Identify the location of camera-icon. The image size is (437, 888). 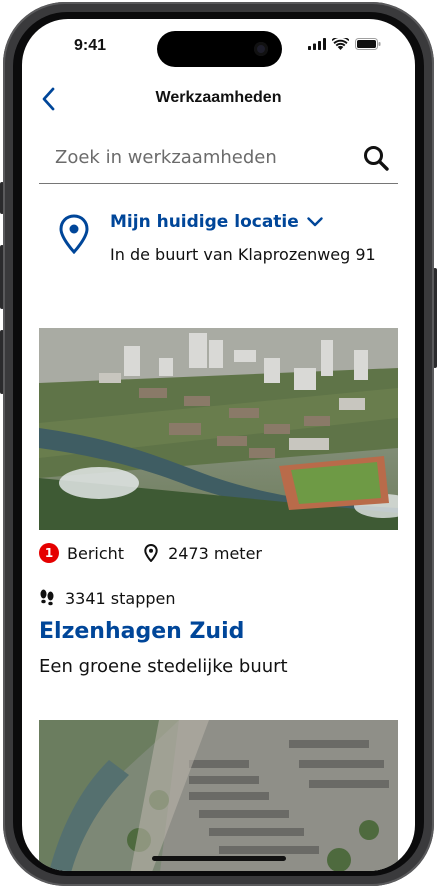
(261, 49).